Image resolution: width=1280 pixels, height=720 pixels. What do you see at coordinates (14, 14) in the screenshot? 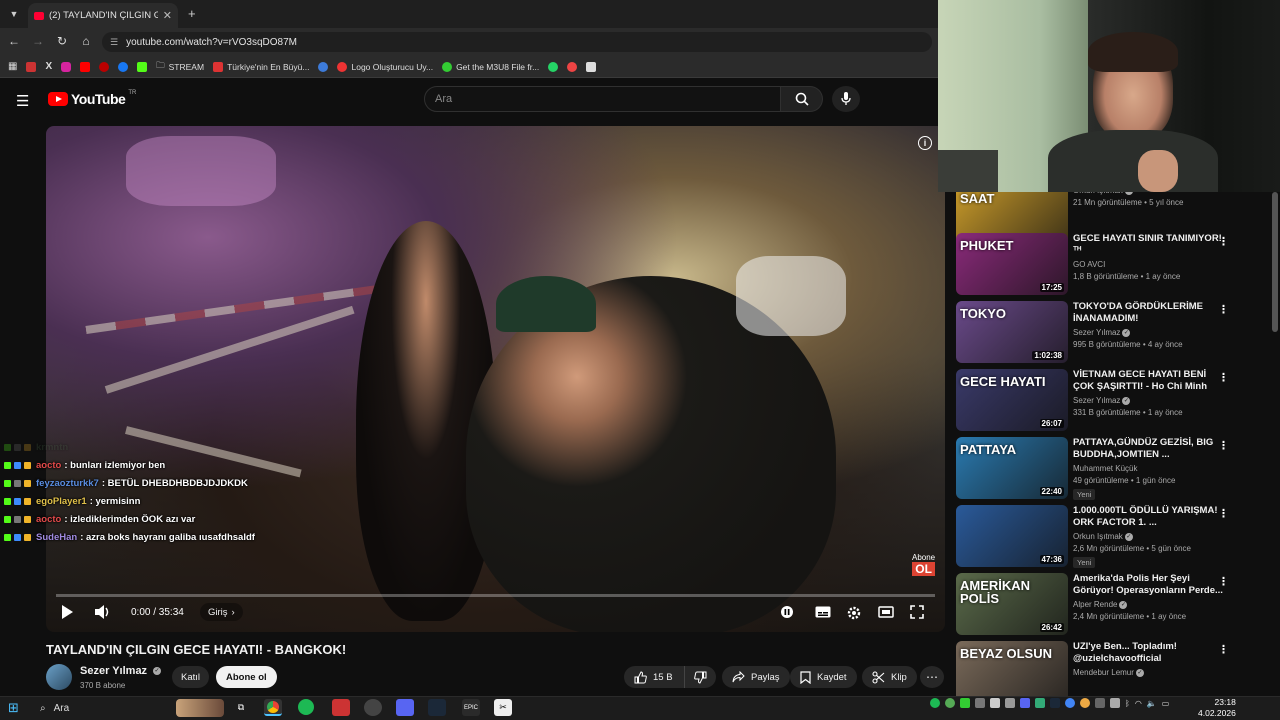
I see `tab-search-icon: ▼` at bounding box center [14, 14].